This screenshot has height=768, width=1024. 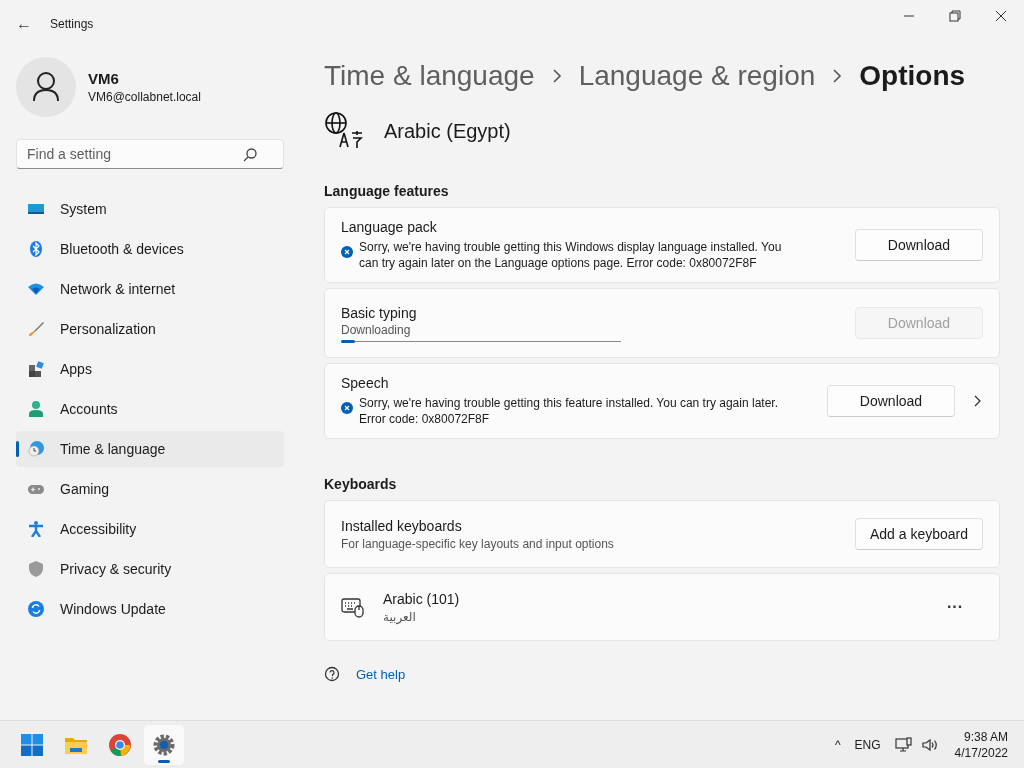 I want to click on person-icon, so click(x=36, y=409).